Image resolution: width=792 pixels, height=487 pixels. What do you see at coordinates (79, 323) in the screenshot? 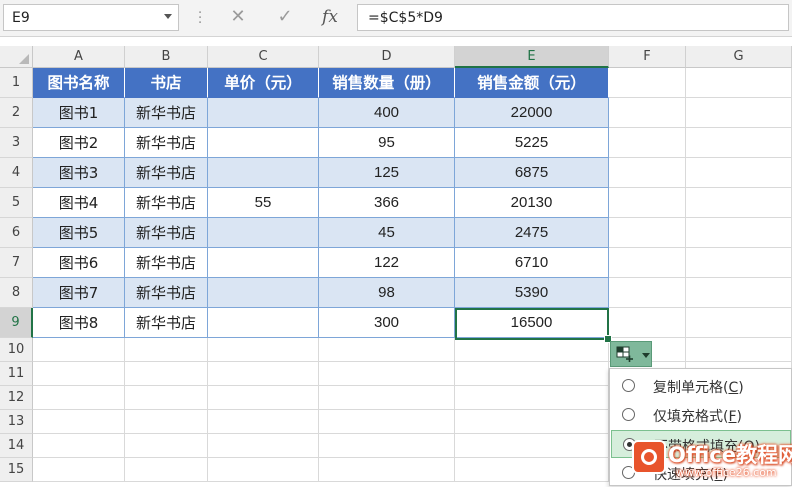
I see `table-cell-book-name: 图书8` at bounding box center [79, 323].